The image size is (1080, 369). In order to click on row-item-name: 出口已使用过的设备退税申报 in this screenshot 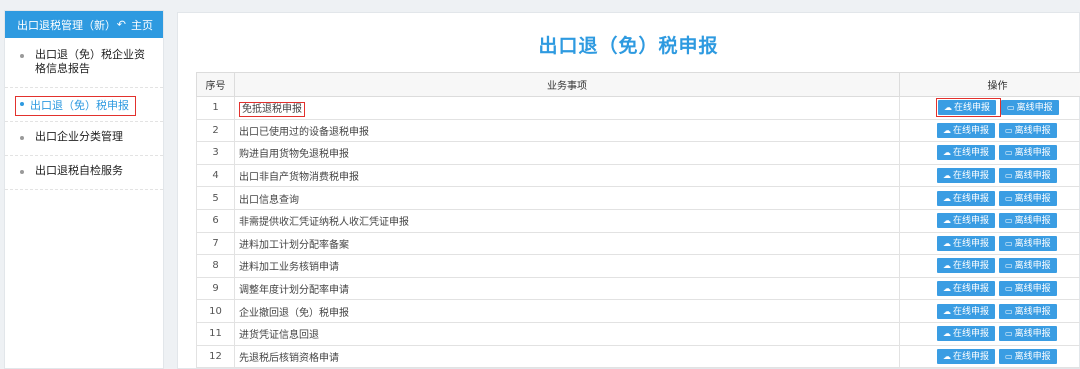, I will do `click(567, 130)`.